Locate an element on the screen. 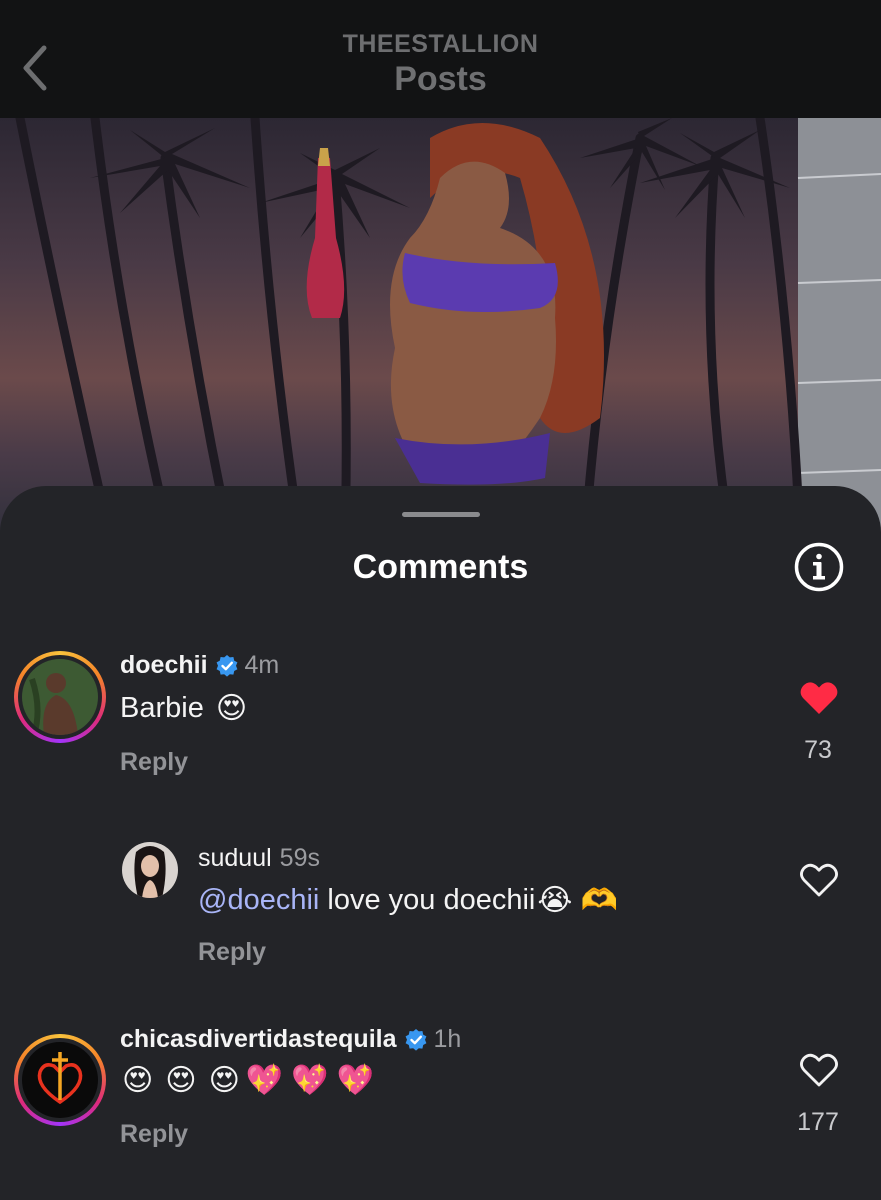  like-count: 177 is located at coordinates (818, 1122).